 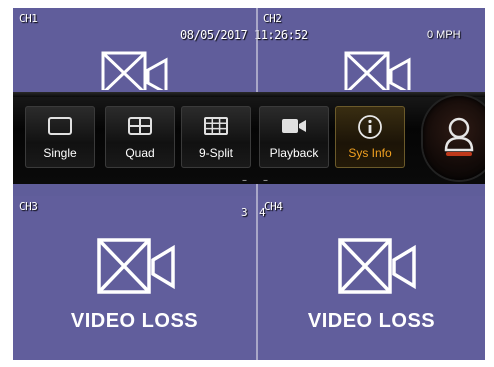 I want to click on sys-info-button: Sys Info, so click(x=370, y=137).